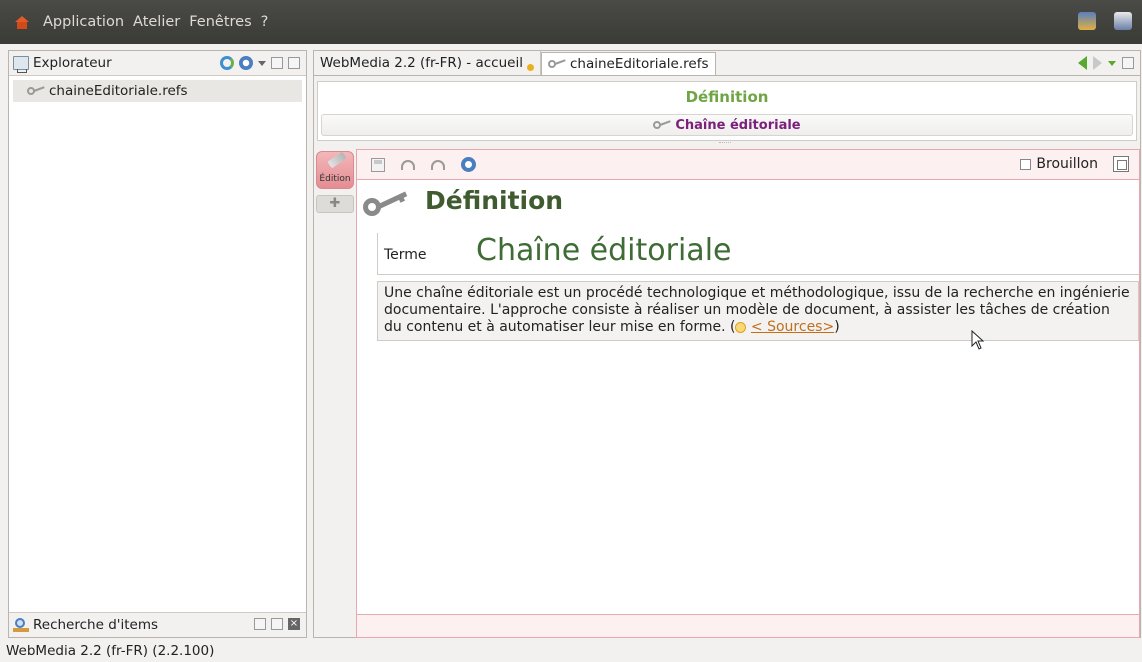 This screenshot has width=1142, height=662. I want to click on search-panel-header: Recherche d'items ×, so click(157, 624).